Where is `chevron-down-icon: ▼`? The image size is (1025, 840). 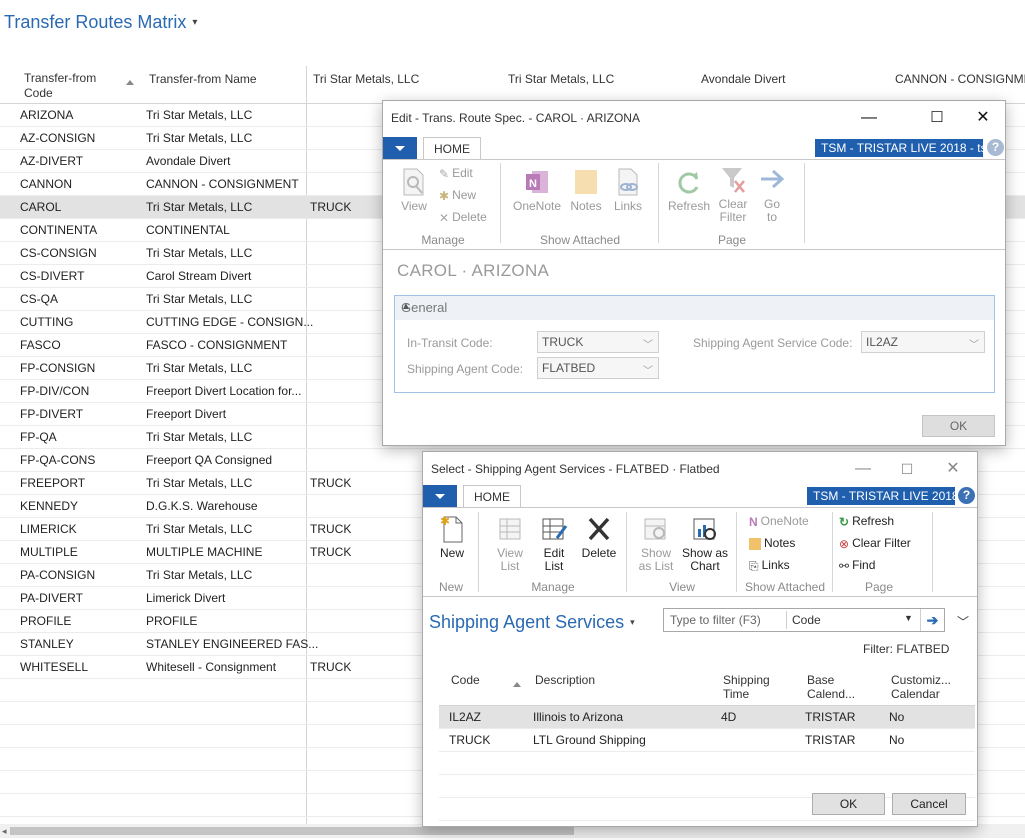
chevron-down-icon: ▼ is located at coordinates (908, 618).